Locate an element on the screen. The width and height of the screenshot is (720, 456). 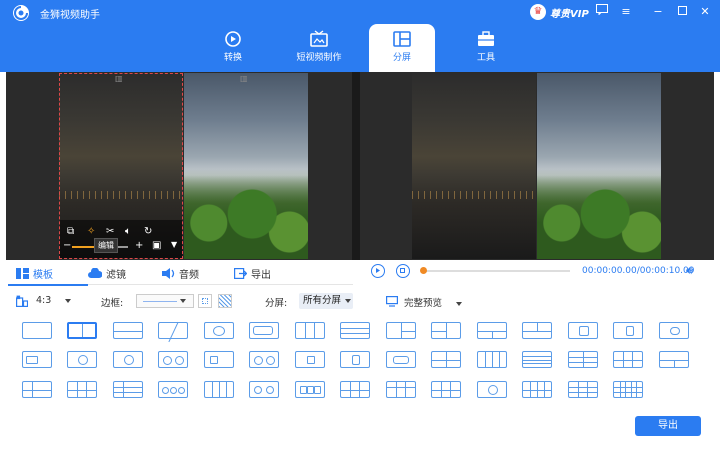
split-select: 所有分屏 is located at coordinates (326, 301).